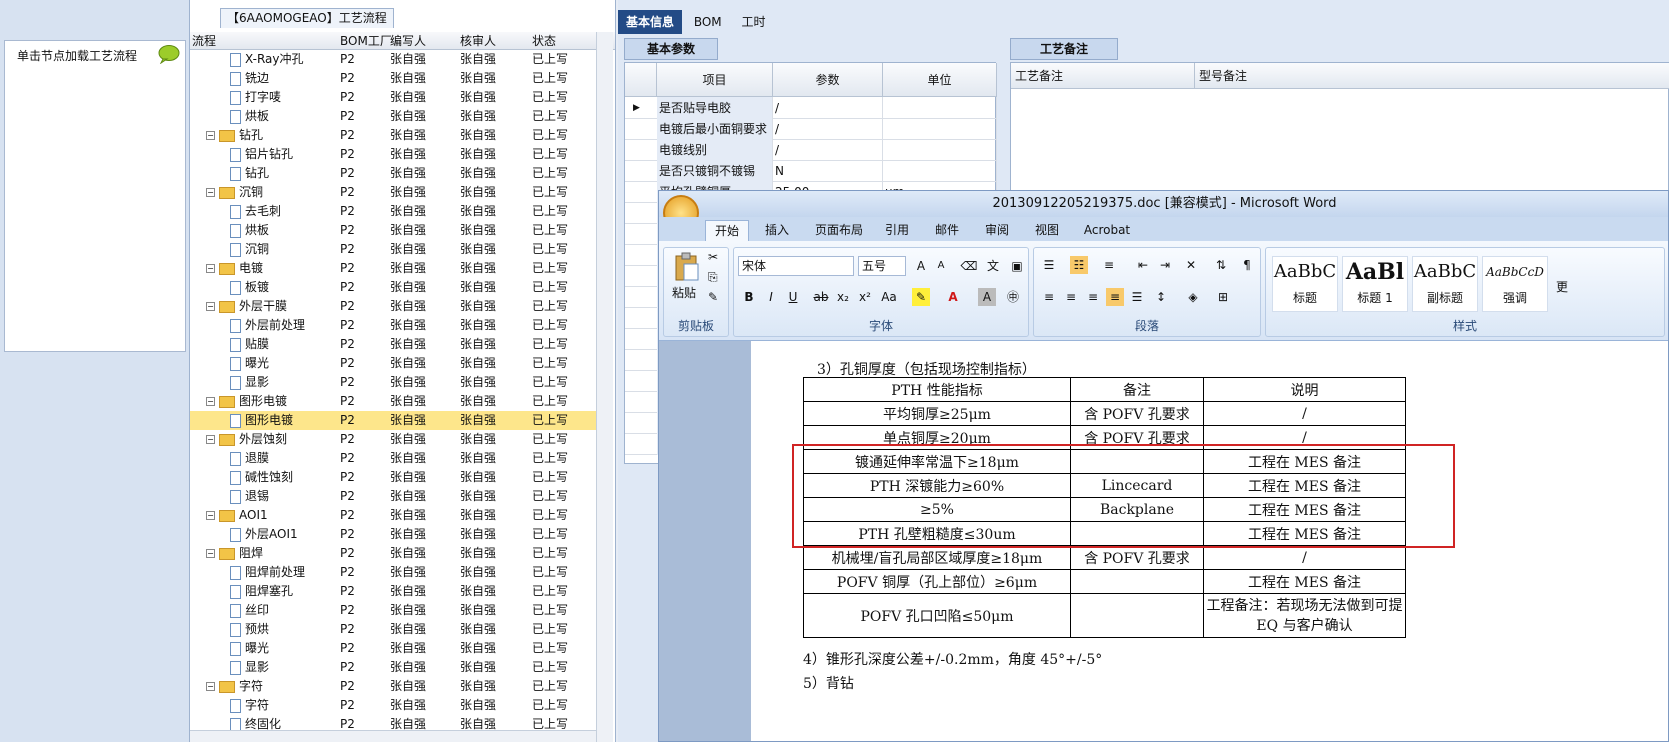 This screenshot has width=1669, height=742. I want to click on tree-row: − 外层蚀刻 P2 张自强 张自强 已上写, so click(395, 439).